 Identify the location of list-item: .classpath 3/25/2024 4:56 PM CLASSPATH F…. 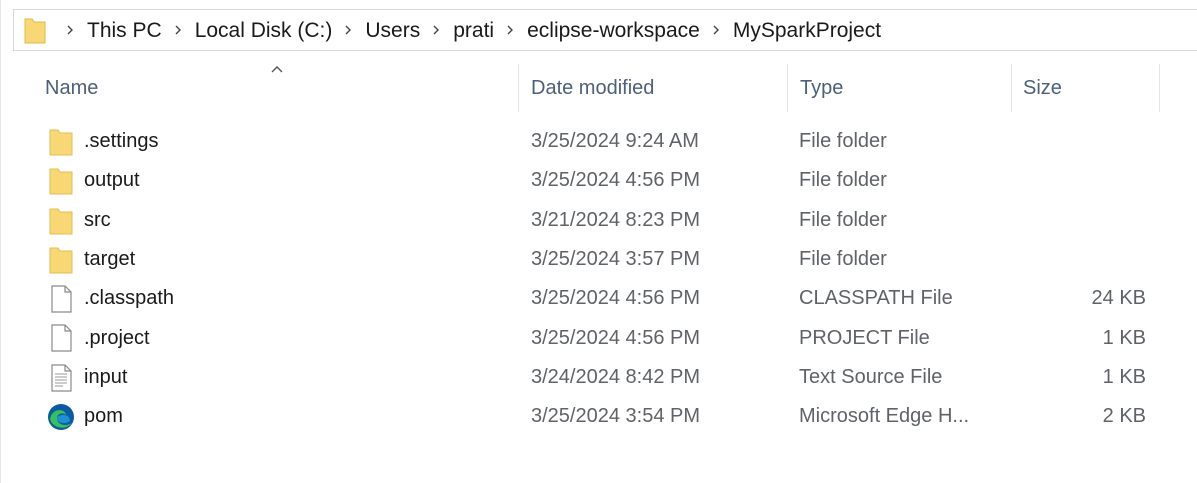
(599, 298).